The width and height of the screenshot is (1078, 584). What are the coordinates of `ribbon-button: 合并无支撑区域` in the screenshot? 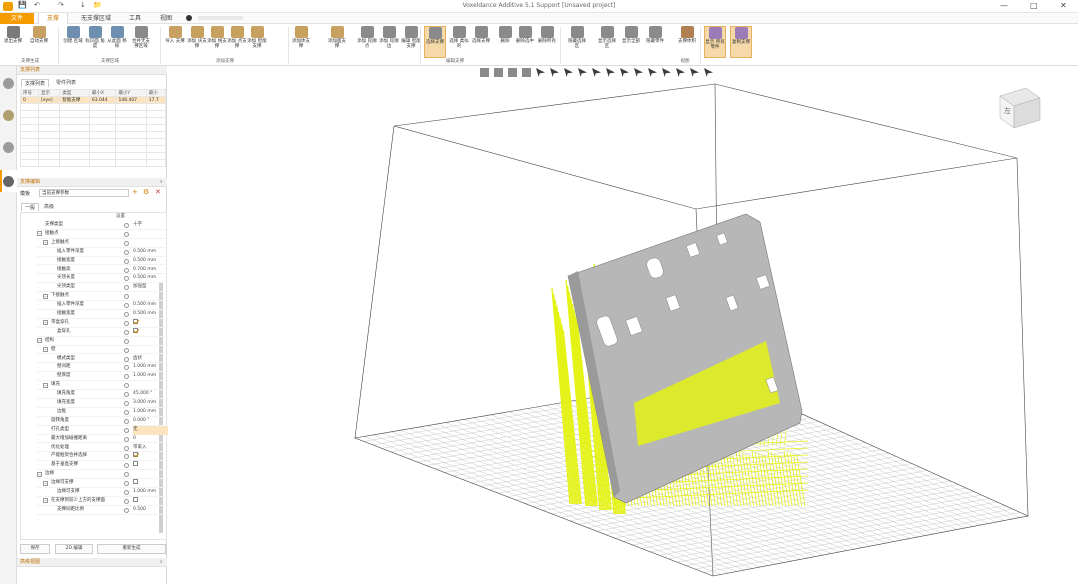 It's located at (141, 42).